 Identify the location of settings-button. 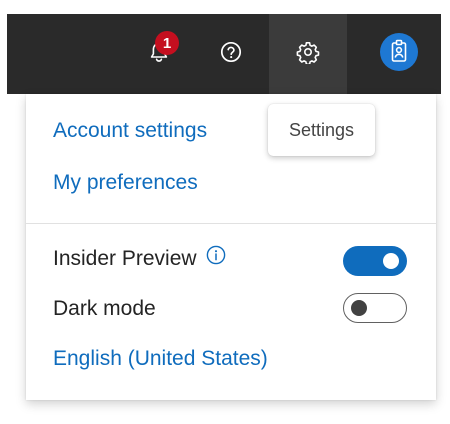
(308, 54).